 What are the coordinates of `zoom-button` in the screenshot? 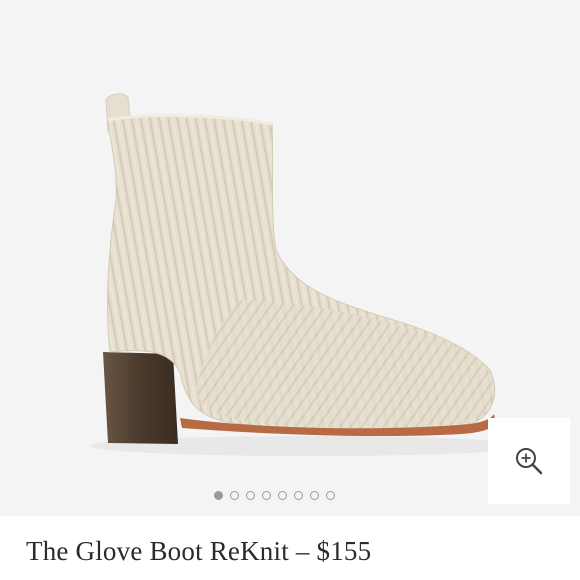 It's located at (529, 461).